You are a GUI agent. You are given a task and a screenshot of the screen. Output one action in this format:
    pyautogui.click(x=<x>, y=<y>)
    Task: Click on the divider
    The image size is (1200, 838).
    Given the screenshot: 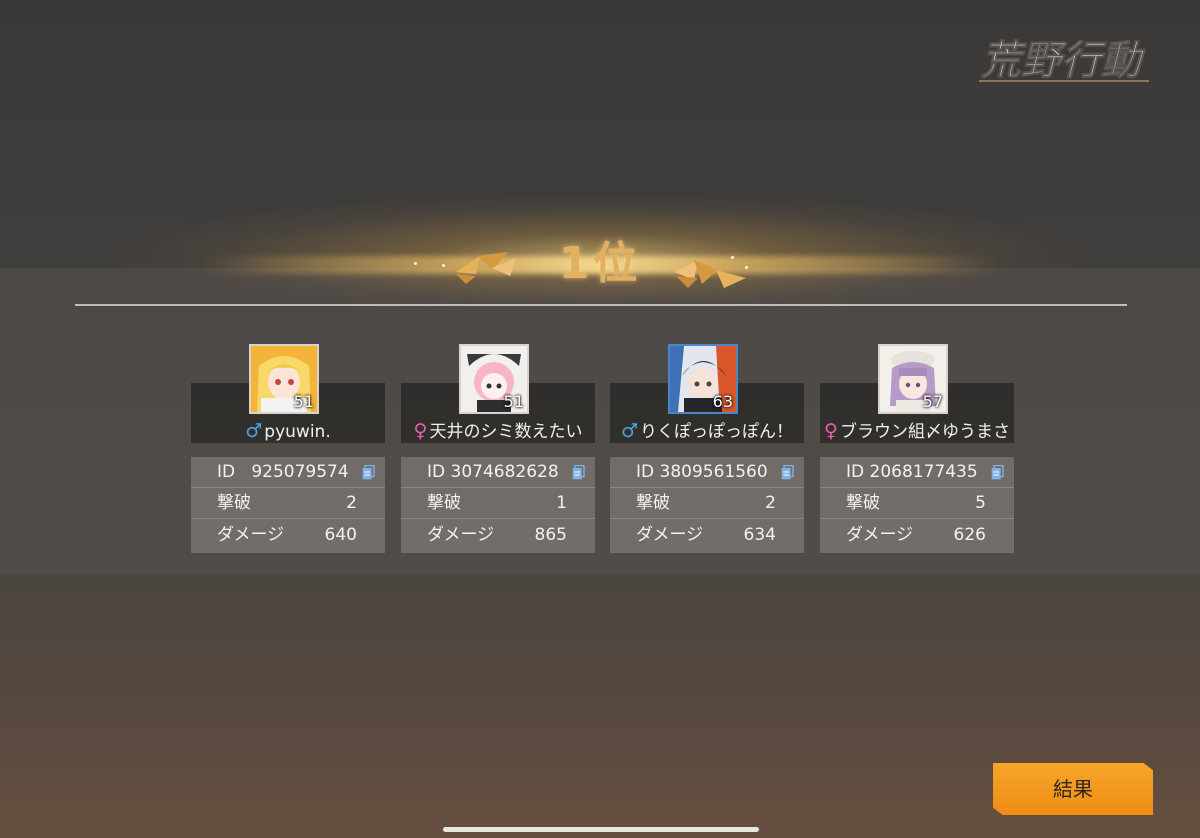 What is the action you would take?
    pyautogui.click(x=601, y=305)
    